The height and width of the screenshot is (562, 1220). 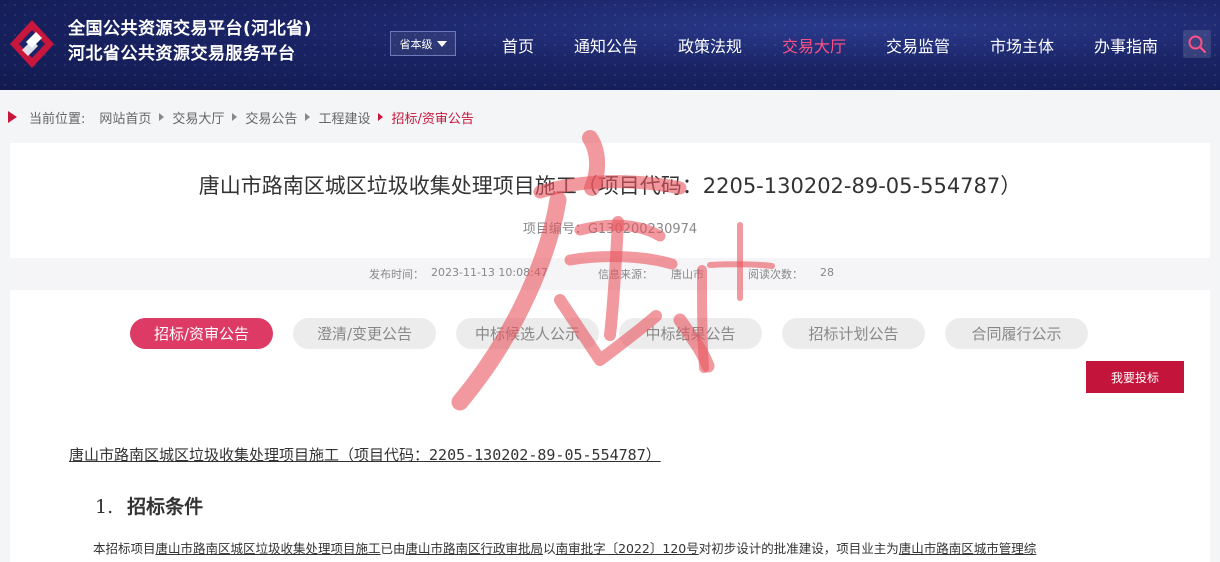 What do you see at coordinates (271, 117) in the screenshot?
I see `breadcrumb-trade-notices: 交易公告` at bounding box center [271, 117].